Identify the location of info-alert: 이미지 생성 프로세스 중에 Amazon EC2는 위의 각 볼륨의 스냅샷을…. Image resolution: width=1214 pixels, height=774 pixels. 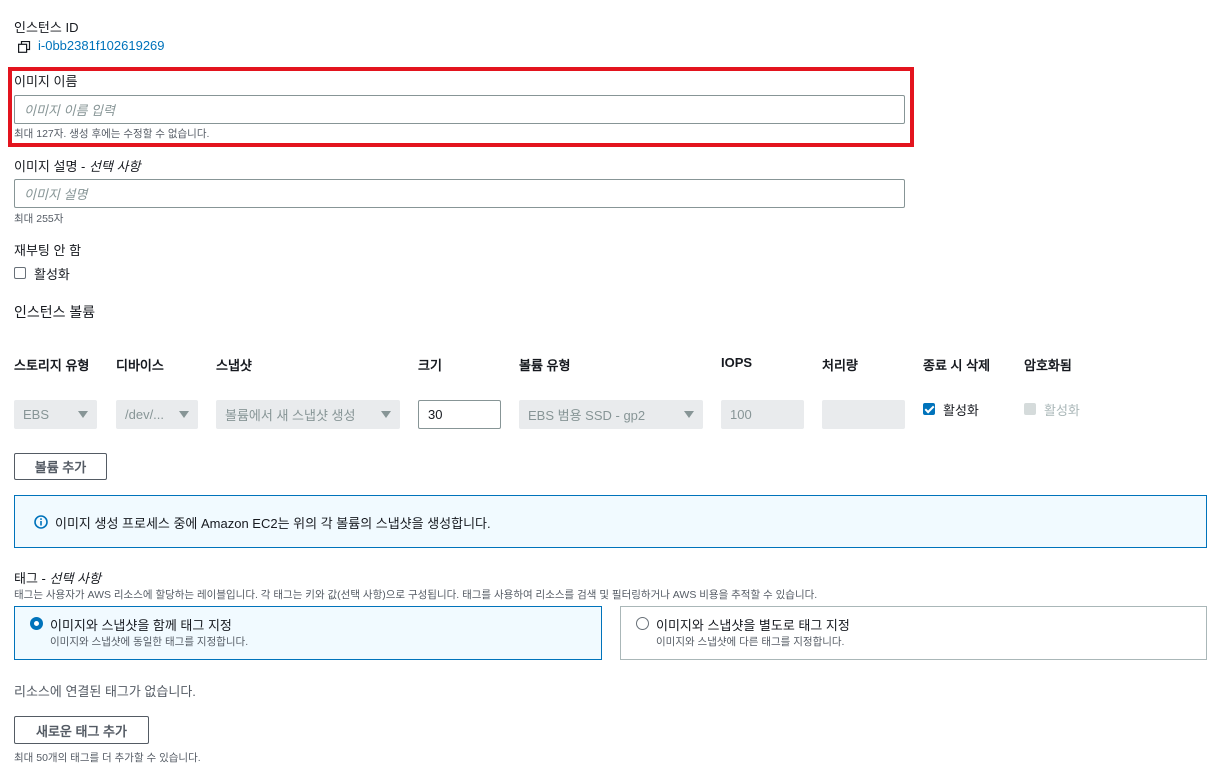
(610, 521).